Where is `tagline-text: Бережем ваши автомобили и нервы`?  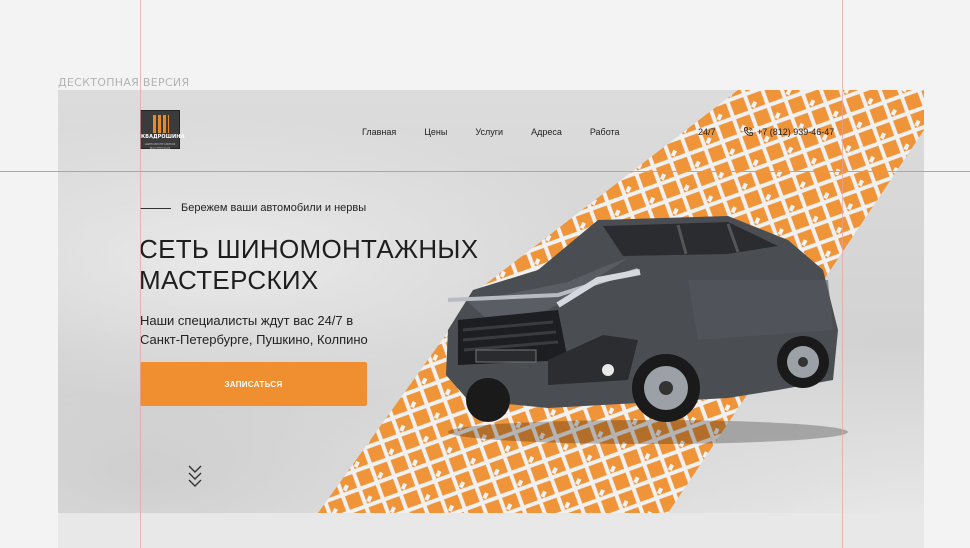 tagline-text: Бережем ваши автомобили и нервы is located at coordinates (274, 208).